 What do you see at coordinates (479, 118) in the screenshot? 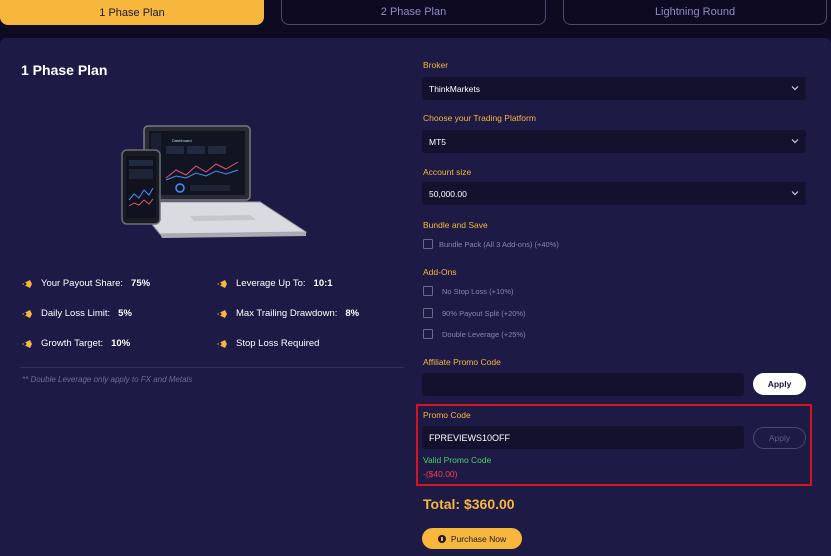
I see `platform-label: Choose your Trading Platform` at bounding box center [479, 118].